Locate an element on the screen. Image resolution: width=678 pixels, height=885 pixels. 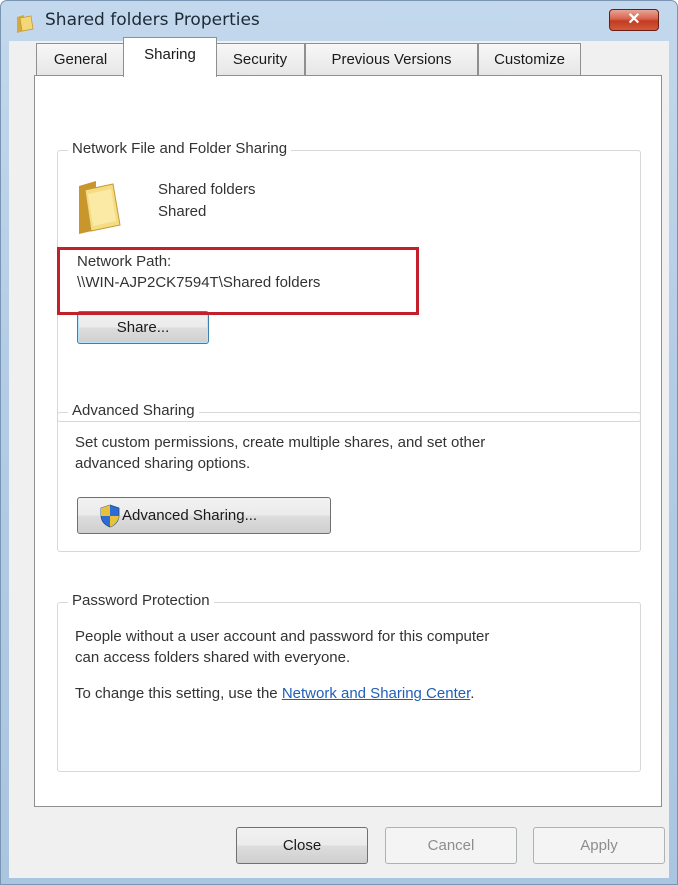
advanced-sharing-description-2: advanced sharing options. is located at coordinates (163, 463).